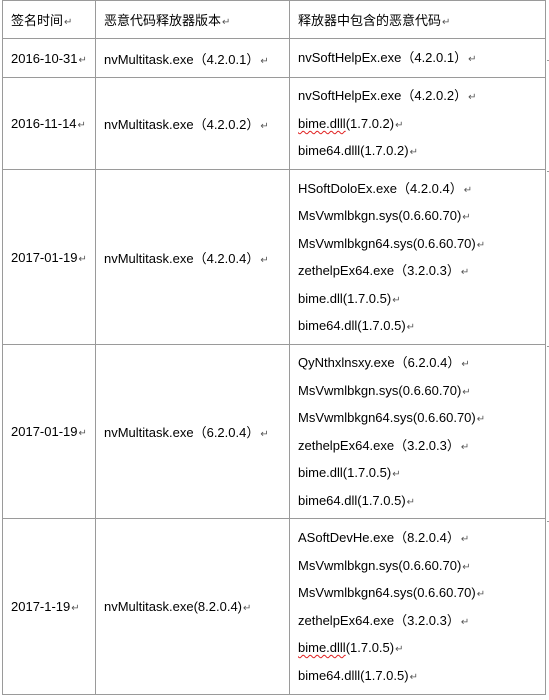 The width and height of the screenshot is (549, 700). I want to click on cell-sign-time: 2017-1-19↵, so click(49, 606).